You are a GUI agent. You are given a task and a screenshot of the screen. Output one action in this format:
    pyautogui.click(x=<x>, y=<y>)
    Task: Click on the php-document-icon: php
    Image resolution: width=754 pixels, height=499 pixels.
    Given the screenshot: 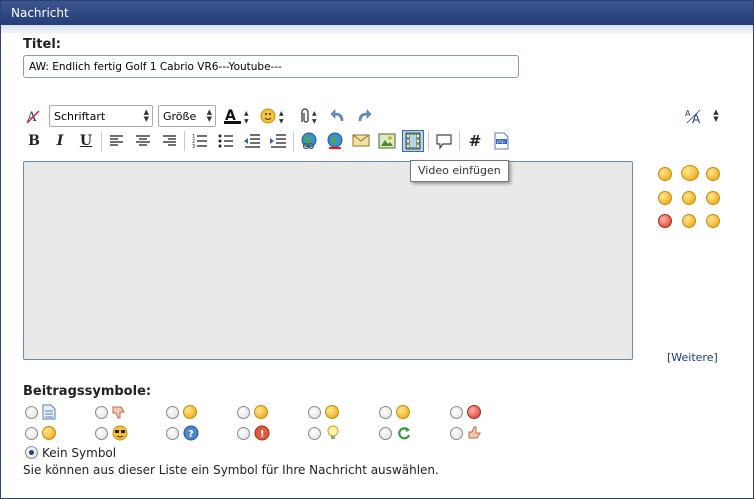 What is the action you would take?
    pyautogui.click(x=501, y=141)
    